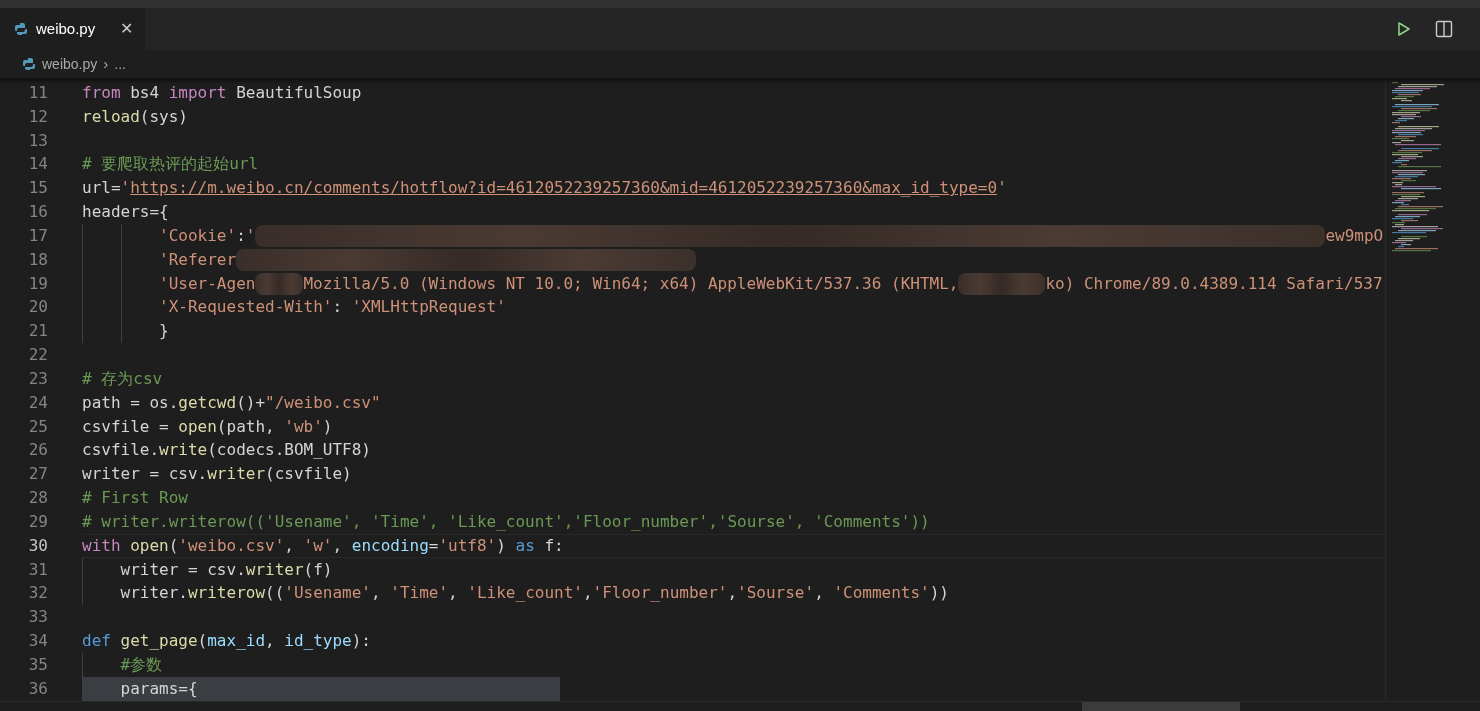 The image size is (1480, 711). I want to click on code-text: ko) Chrome/89.0.4389.114 Safari/537, so click(1214, 283).